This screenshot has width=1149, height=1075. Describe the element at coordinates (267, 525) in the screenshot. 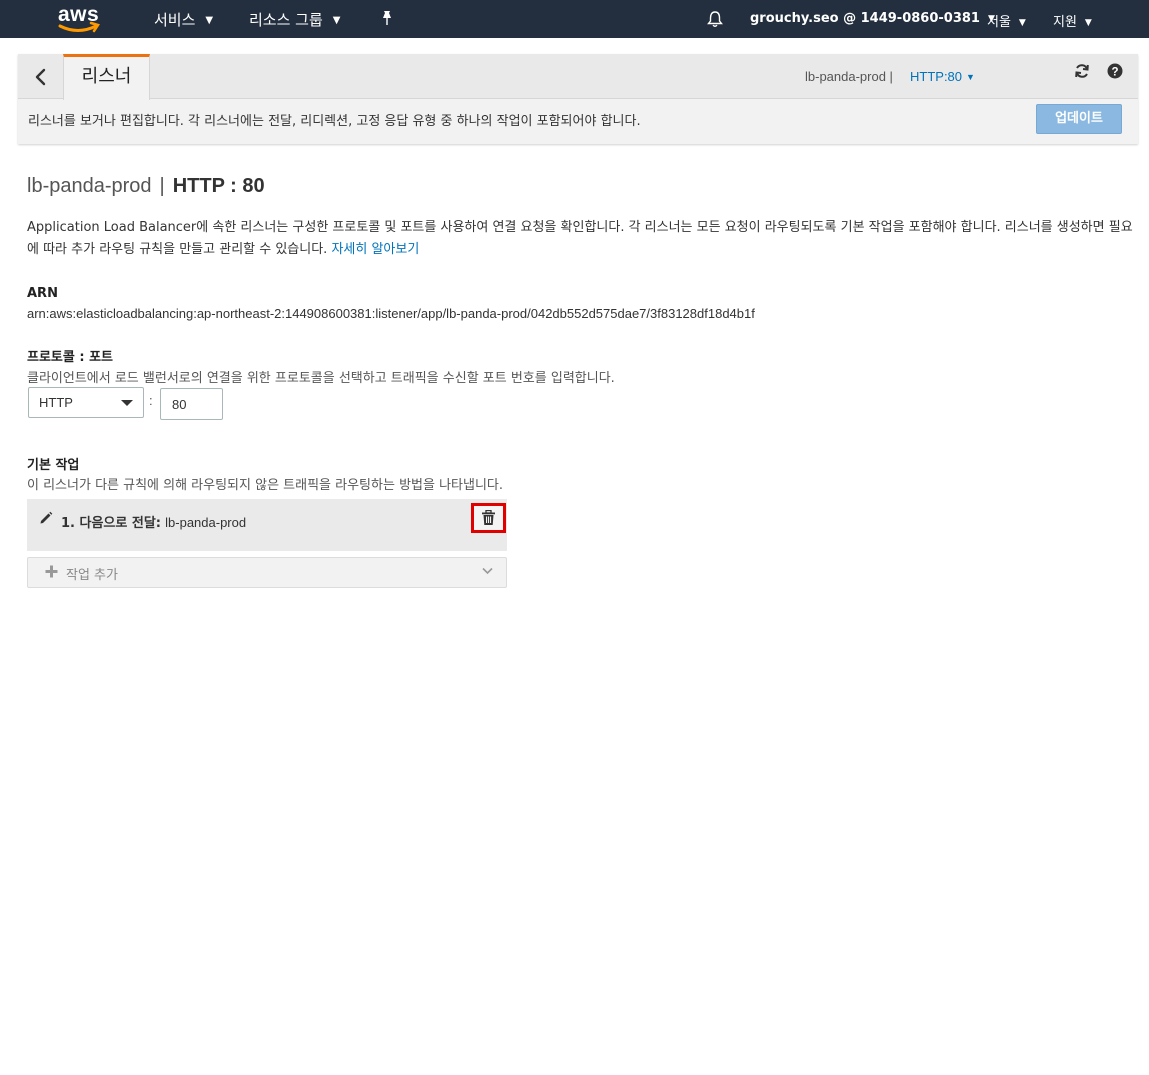

I see `default-action-item: 1. 다음으로 전달: lb-panda-prod` at that location.